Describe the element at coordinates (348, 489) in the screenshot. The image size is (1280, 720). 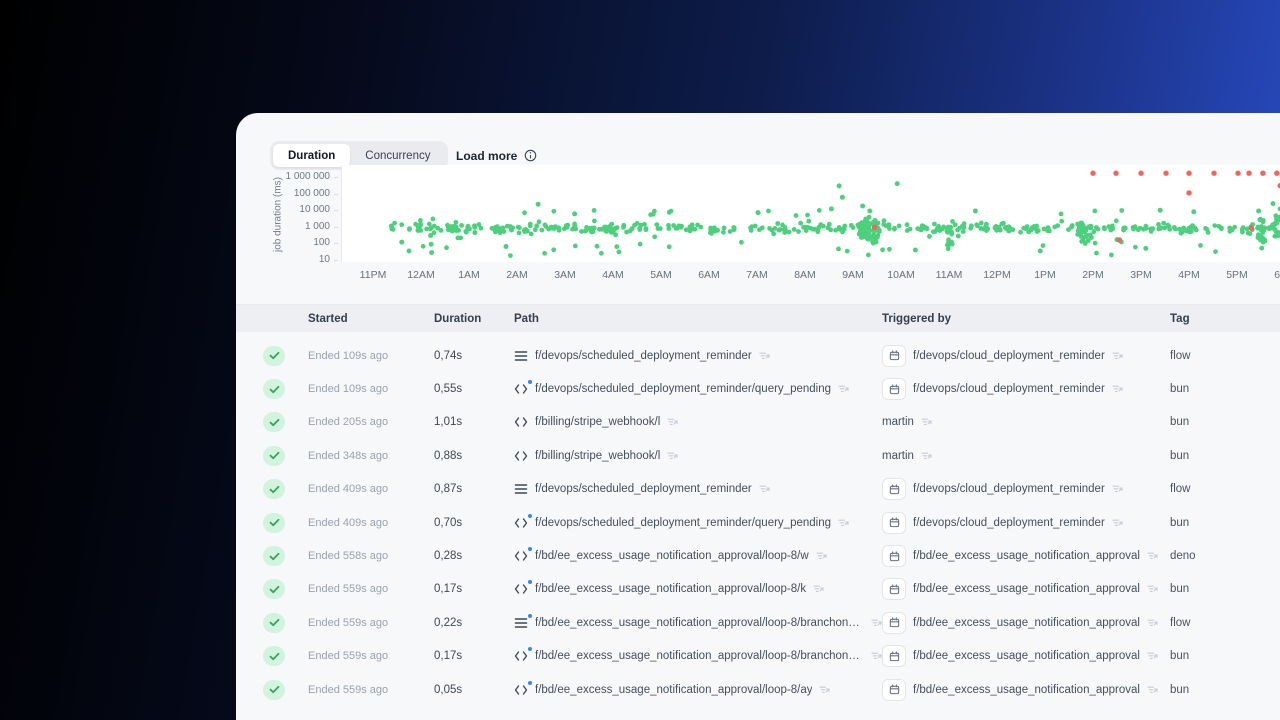
I see `run-started: Ended 409s ago` at that location.